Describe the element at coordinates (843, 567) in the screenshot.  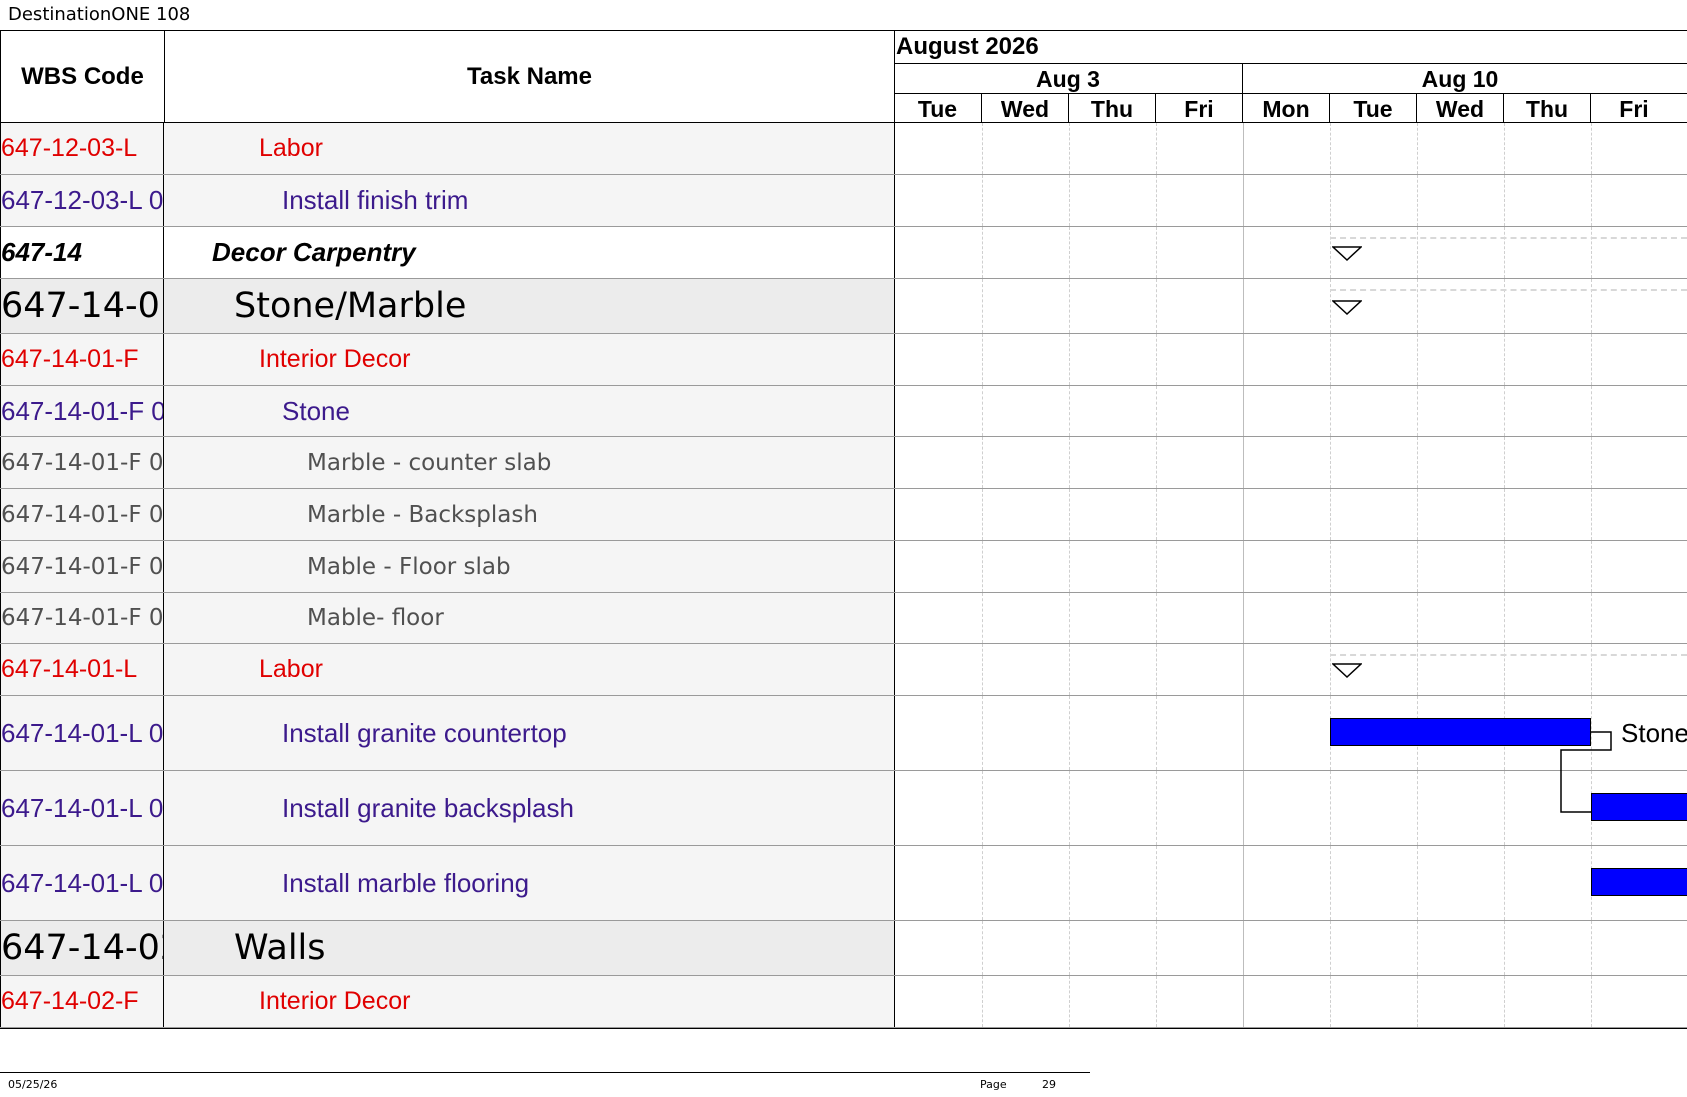
I see `table-row: 647-14-01-F 01 Mable - Floor slab` at that location.